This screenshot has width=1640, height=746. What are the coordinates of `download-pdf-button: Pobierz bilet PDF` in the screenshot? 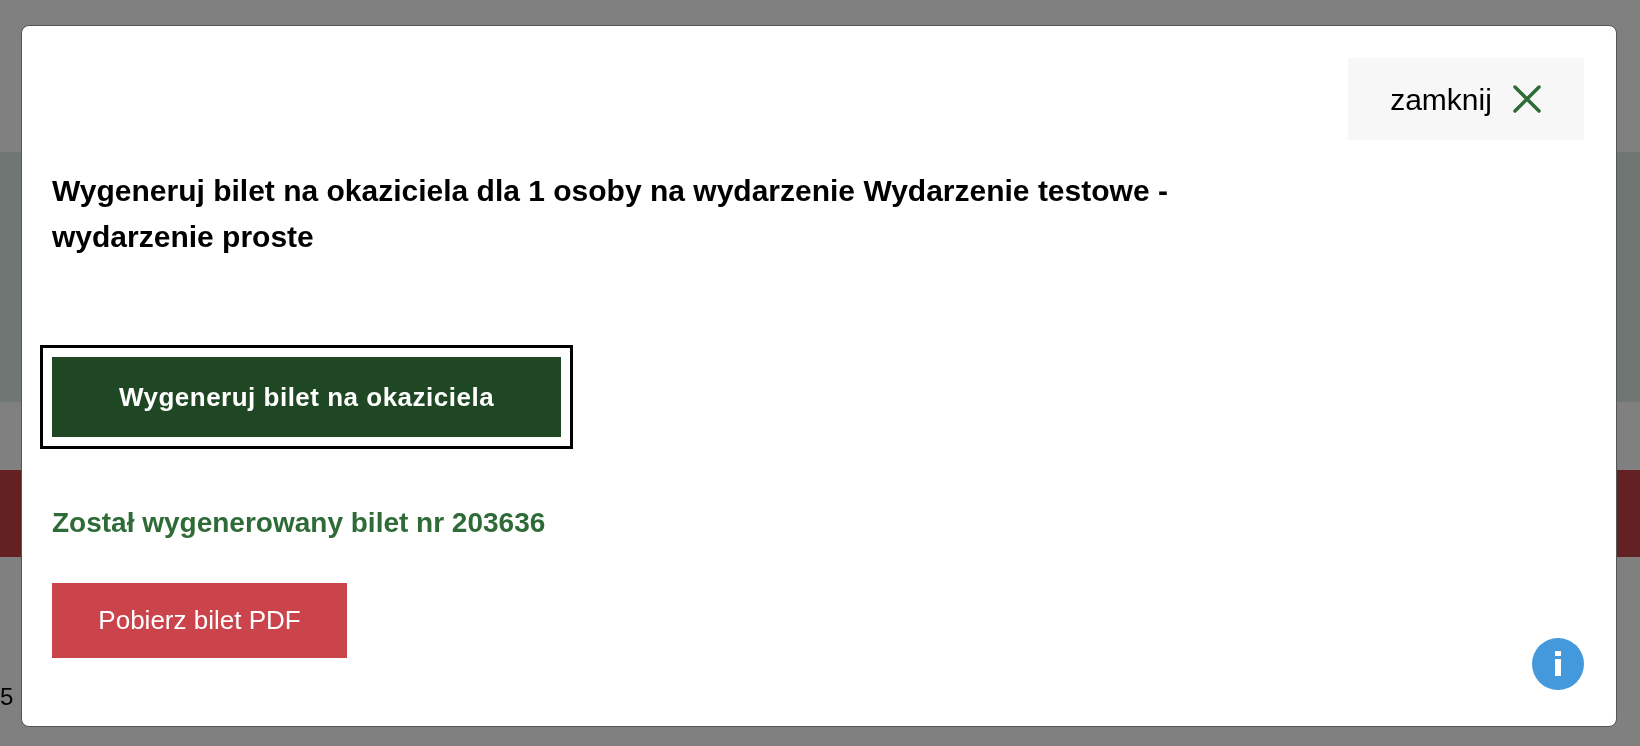 It's located at (199, 620).